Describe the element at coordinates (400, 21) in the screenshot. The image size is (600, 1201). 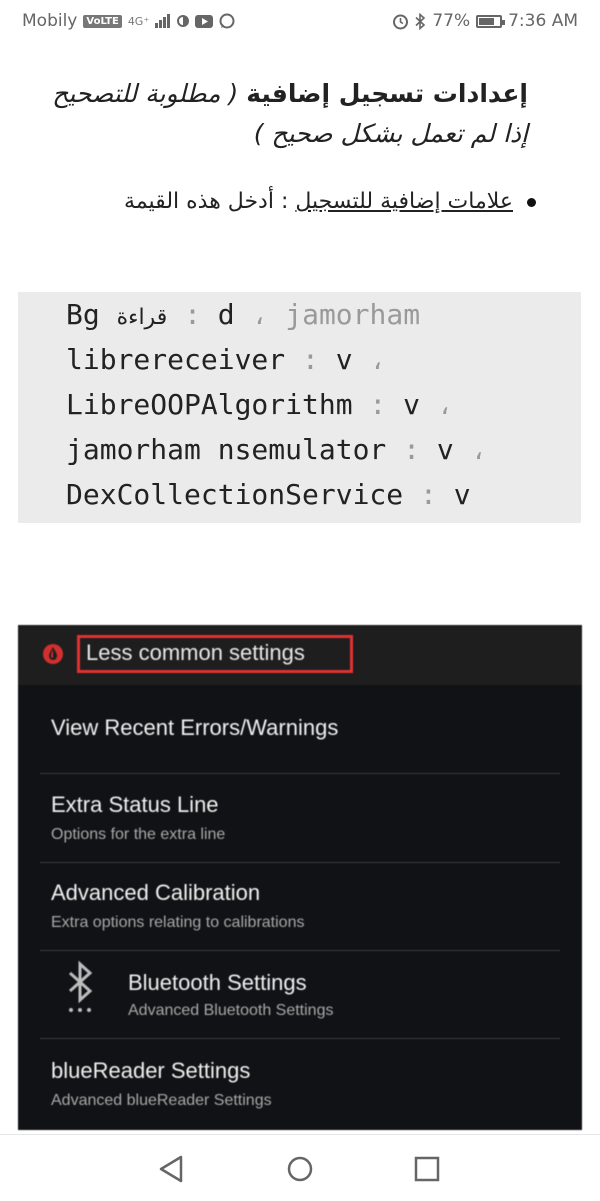
I see `alarm-icon` at that location.